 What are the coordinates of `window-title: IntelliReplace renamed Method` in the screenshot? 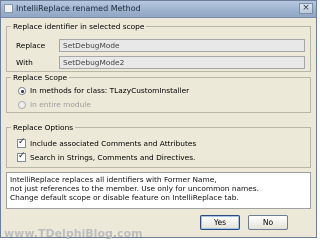 It's located at (78, 8).